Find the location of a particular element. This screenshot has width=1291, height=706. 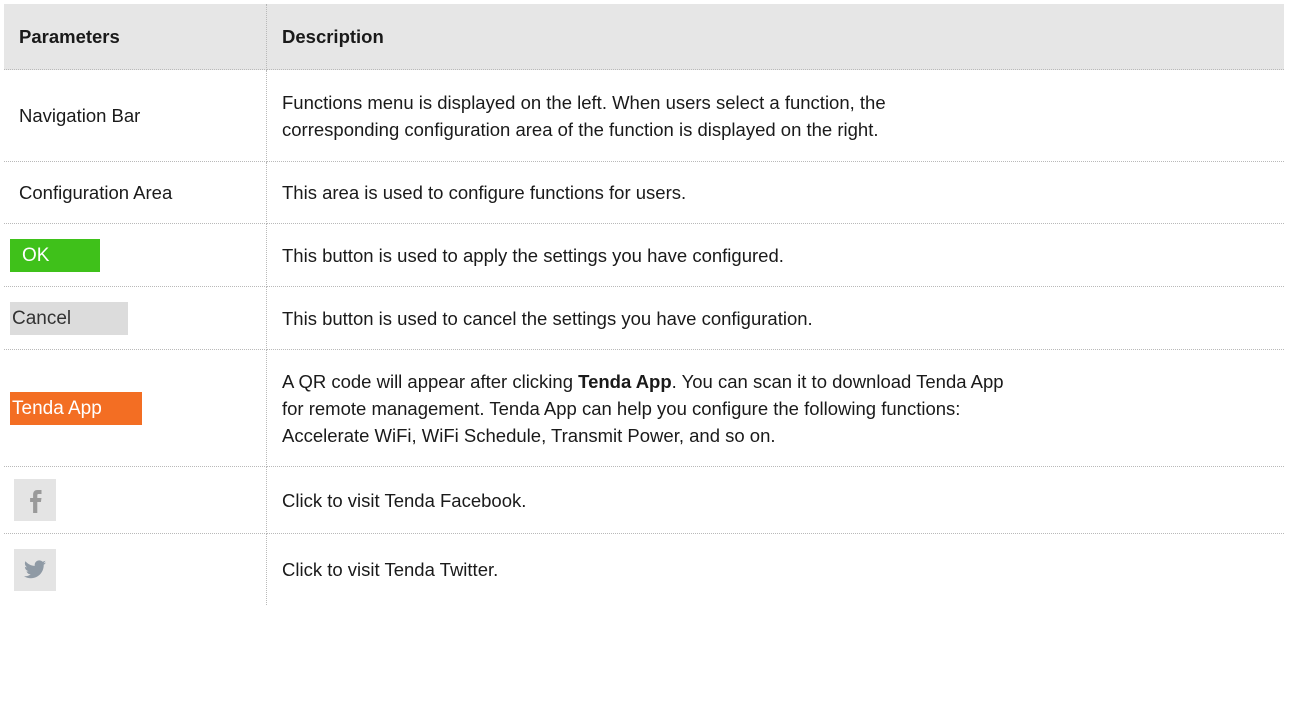

param-navigation-bar: Navigation Bar is located at coordinates (135, 115).